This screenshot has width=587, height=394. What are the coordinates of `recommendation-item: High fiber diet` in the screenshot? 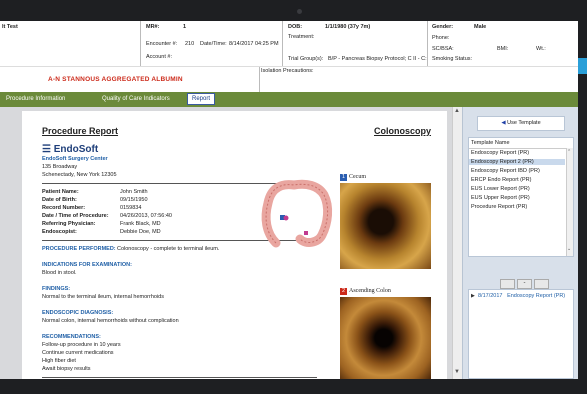 It's located at (59, 361).